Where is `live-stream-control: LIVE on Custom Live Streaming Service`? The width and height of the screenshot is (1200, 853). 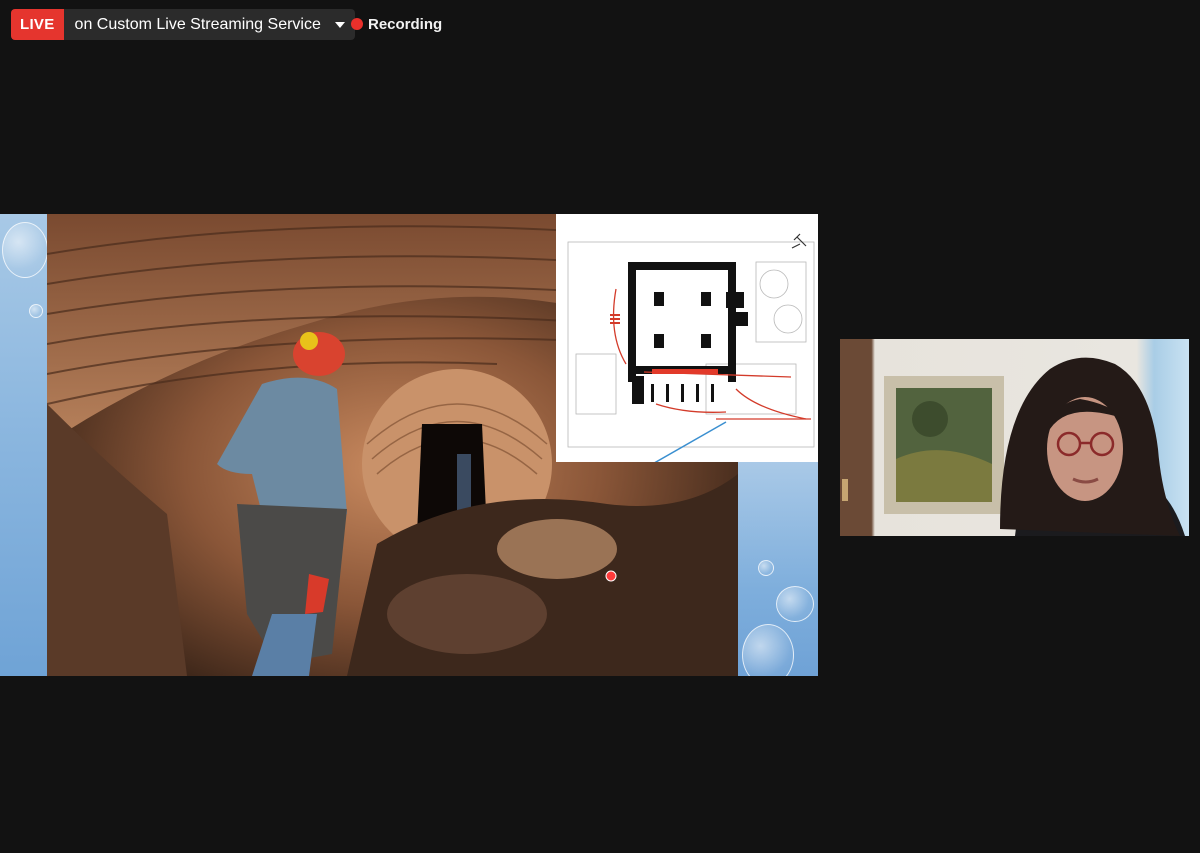 live-stream-control: LIVE on Custom Live Streaming Service is located at coordinates (183, 24).